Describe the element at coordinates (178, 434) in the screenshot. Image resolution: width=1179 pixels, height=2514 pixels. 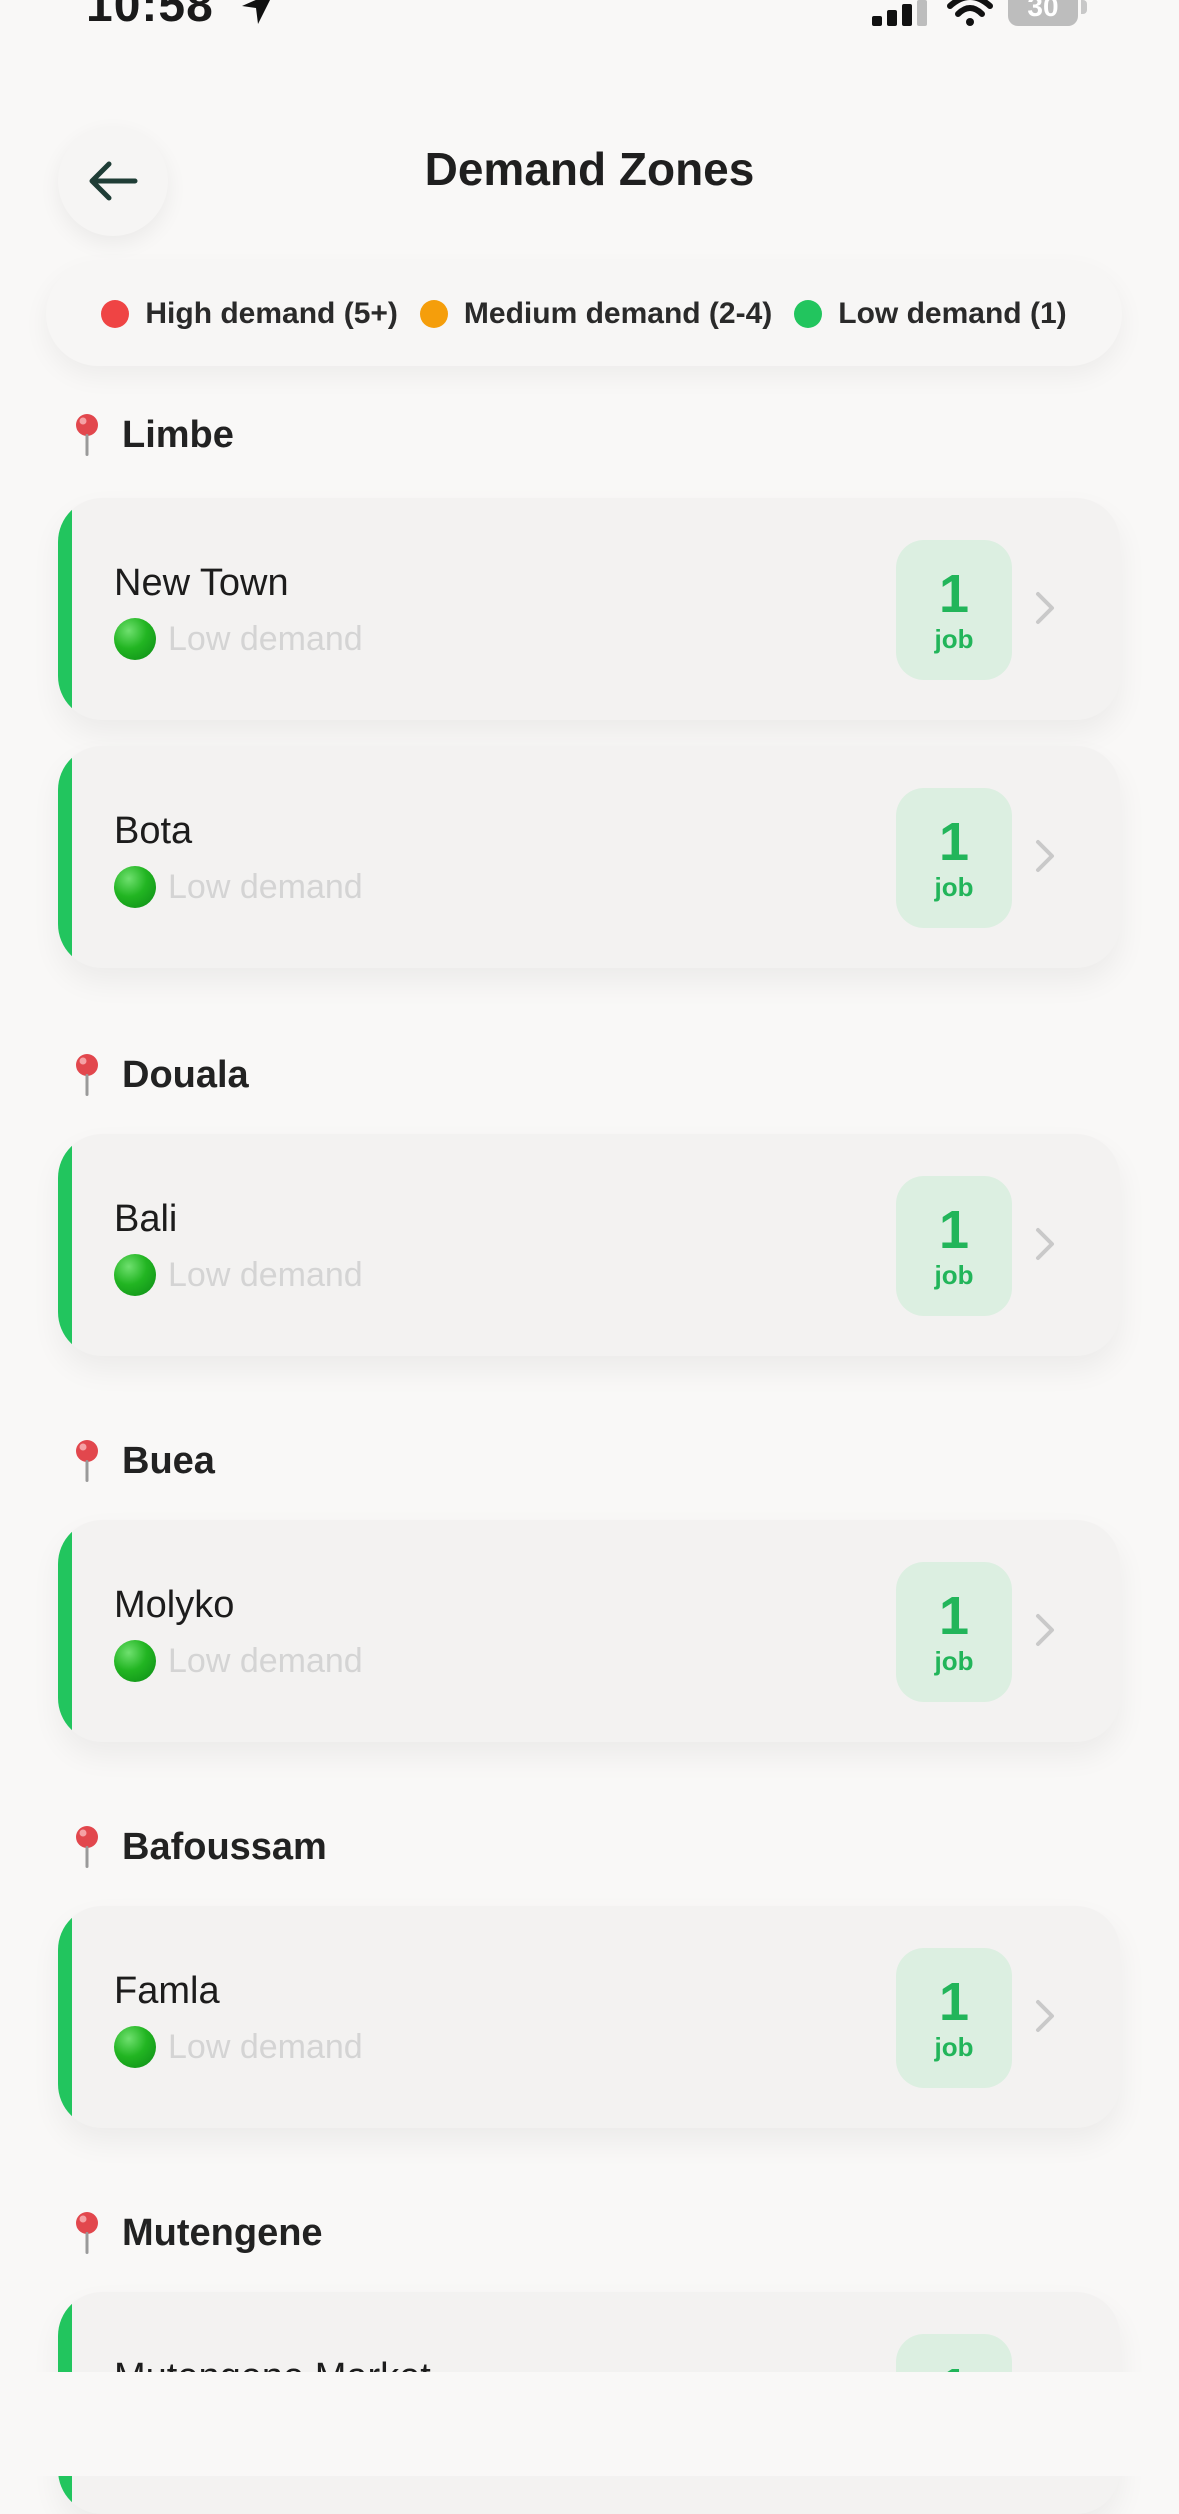
I see `section-city: Limbe` at that location.